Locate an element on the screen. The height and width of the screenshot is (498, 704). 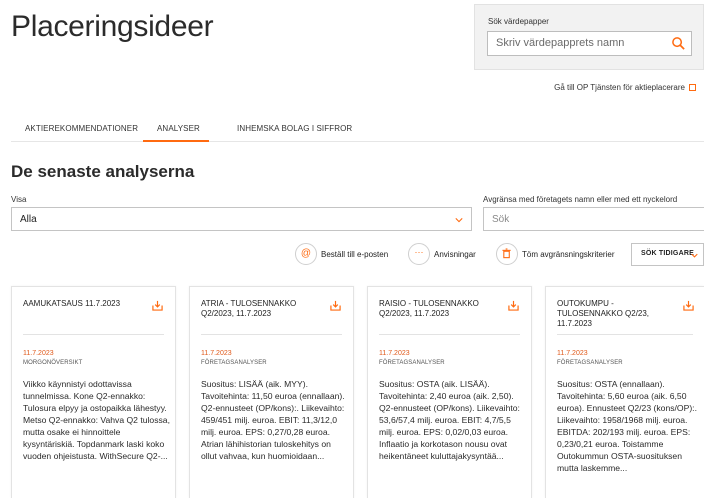
keyword-search-input: Sök is located at coordinates (593, 219).